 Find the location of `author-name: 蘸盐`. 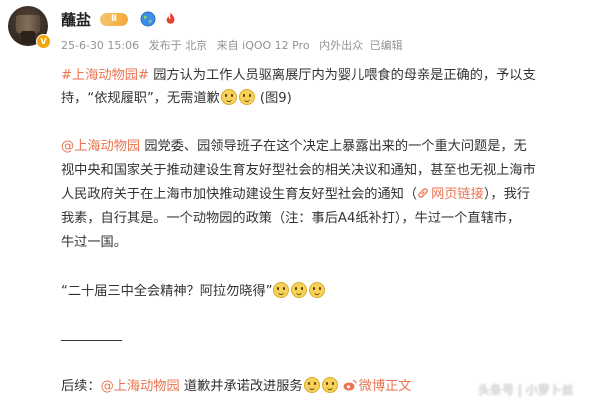

author-name: 蘸盐 is located at coordinates (76, 19).